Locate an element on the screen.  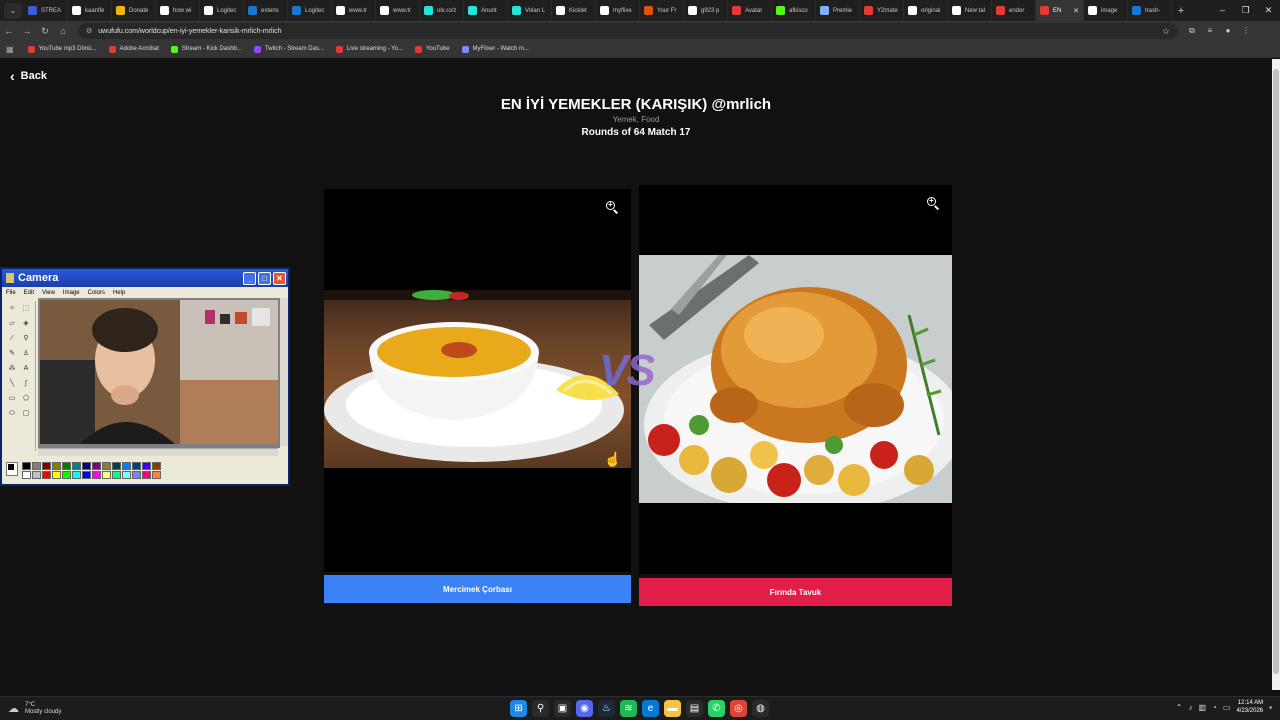
browser-tab: extens is located at coordinates (266, 10).